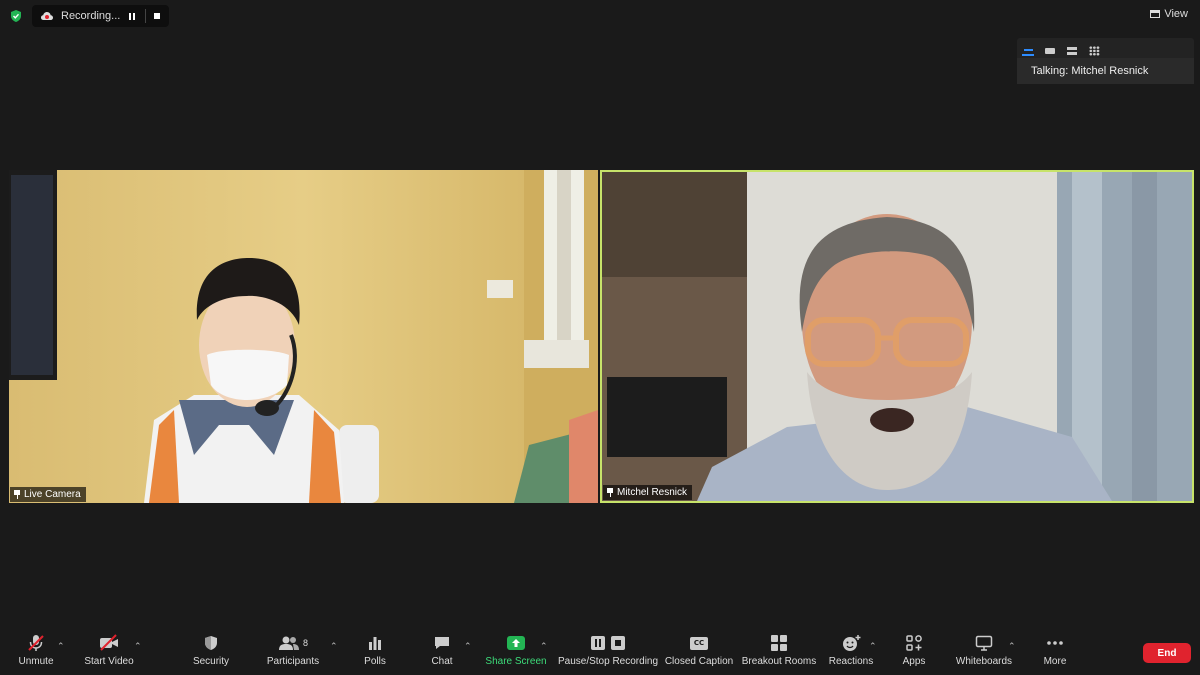 The height and width of the screenshot is (675, 1200). I want to click on reactions-button: Reactions, so click(851, 652).